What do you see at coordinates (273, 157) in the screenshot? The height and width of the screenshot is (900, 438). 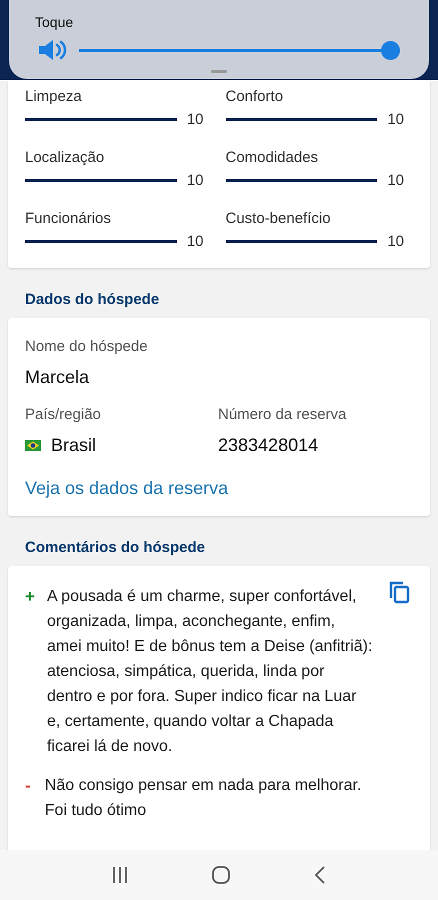 I see `score-label: Comodidades` at bounding box center [273, 157].